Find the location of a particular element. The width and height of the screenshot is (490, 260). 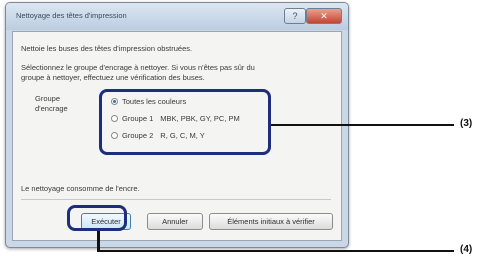

callout-4-leader-vertical is located at coordinates (98, 241).